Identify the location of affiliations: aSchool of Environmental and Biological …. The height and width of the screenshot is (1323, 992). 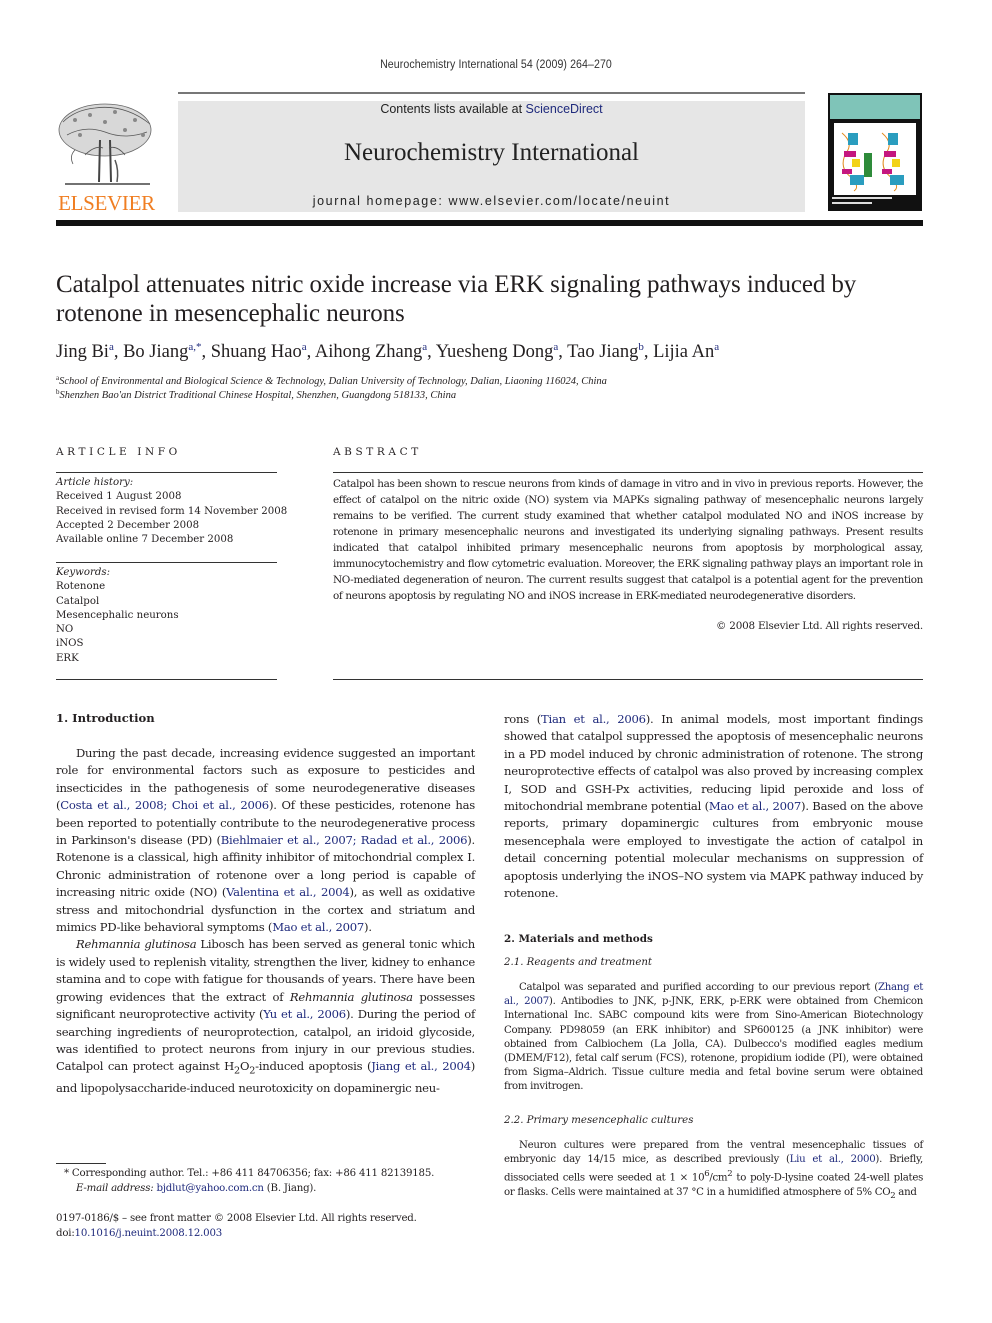
(496, 389).